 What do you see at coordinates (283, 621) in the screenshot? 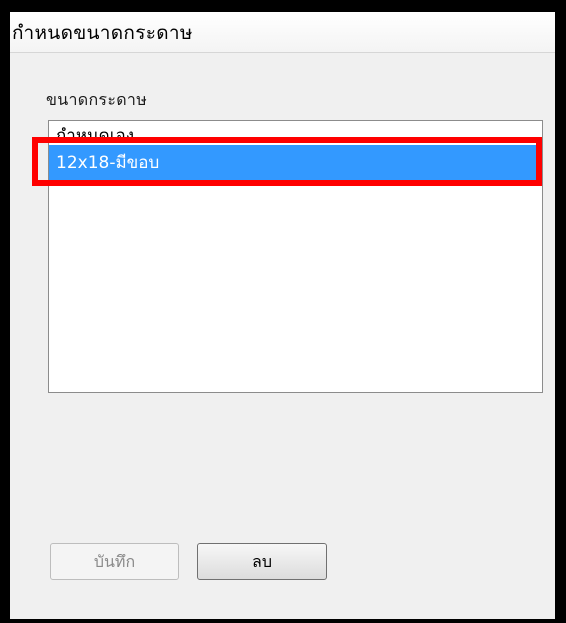
I see `frame-border-bottom` at bounding box center [283, 621].